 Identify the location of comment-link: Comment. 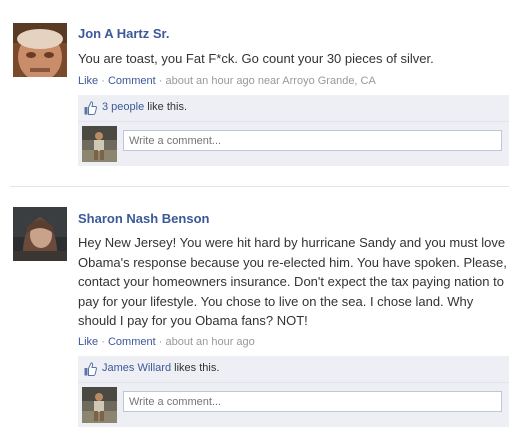
(132, 342).